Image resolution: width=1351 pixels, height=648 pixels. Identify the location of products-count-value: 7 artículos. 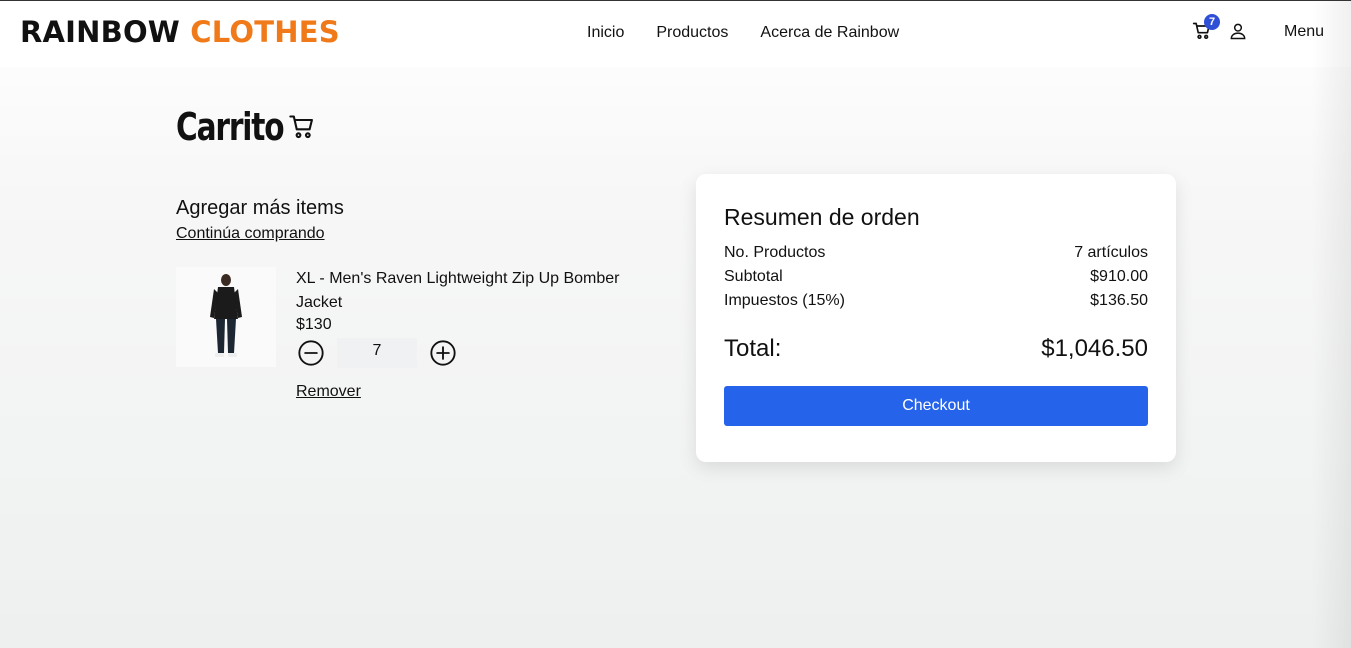
(1111, 252).